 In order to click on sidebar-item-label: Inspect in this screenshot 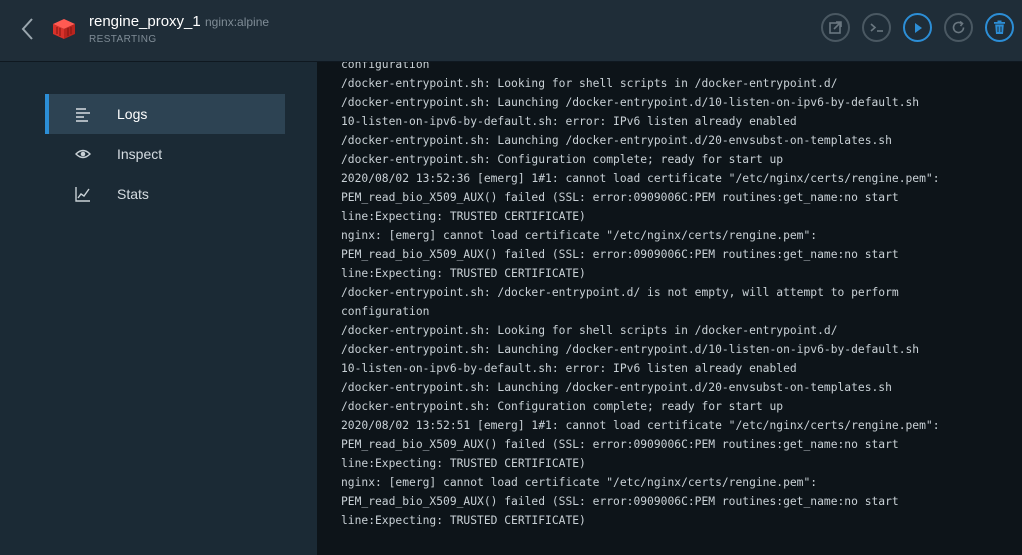, I will do `click(140, 154)`.